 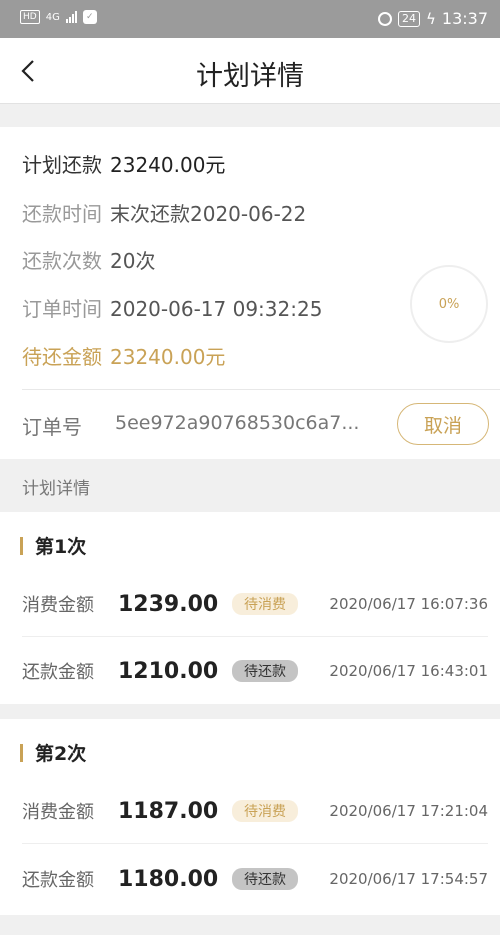 I want to click on progress-text: 0%, so click(x=449, y=304).